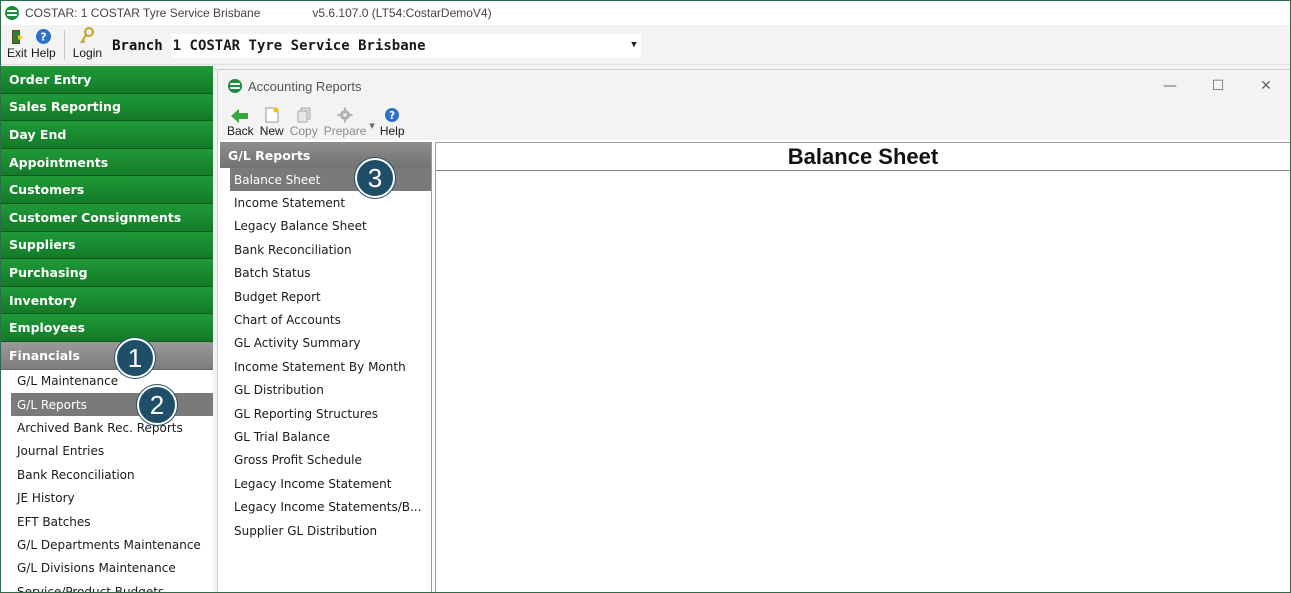  What do you see at coordinates (297, 343) in the screenshot?
I see `report-item-label: GL Activity Summary` at bounding box center [297, 343].